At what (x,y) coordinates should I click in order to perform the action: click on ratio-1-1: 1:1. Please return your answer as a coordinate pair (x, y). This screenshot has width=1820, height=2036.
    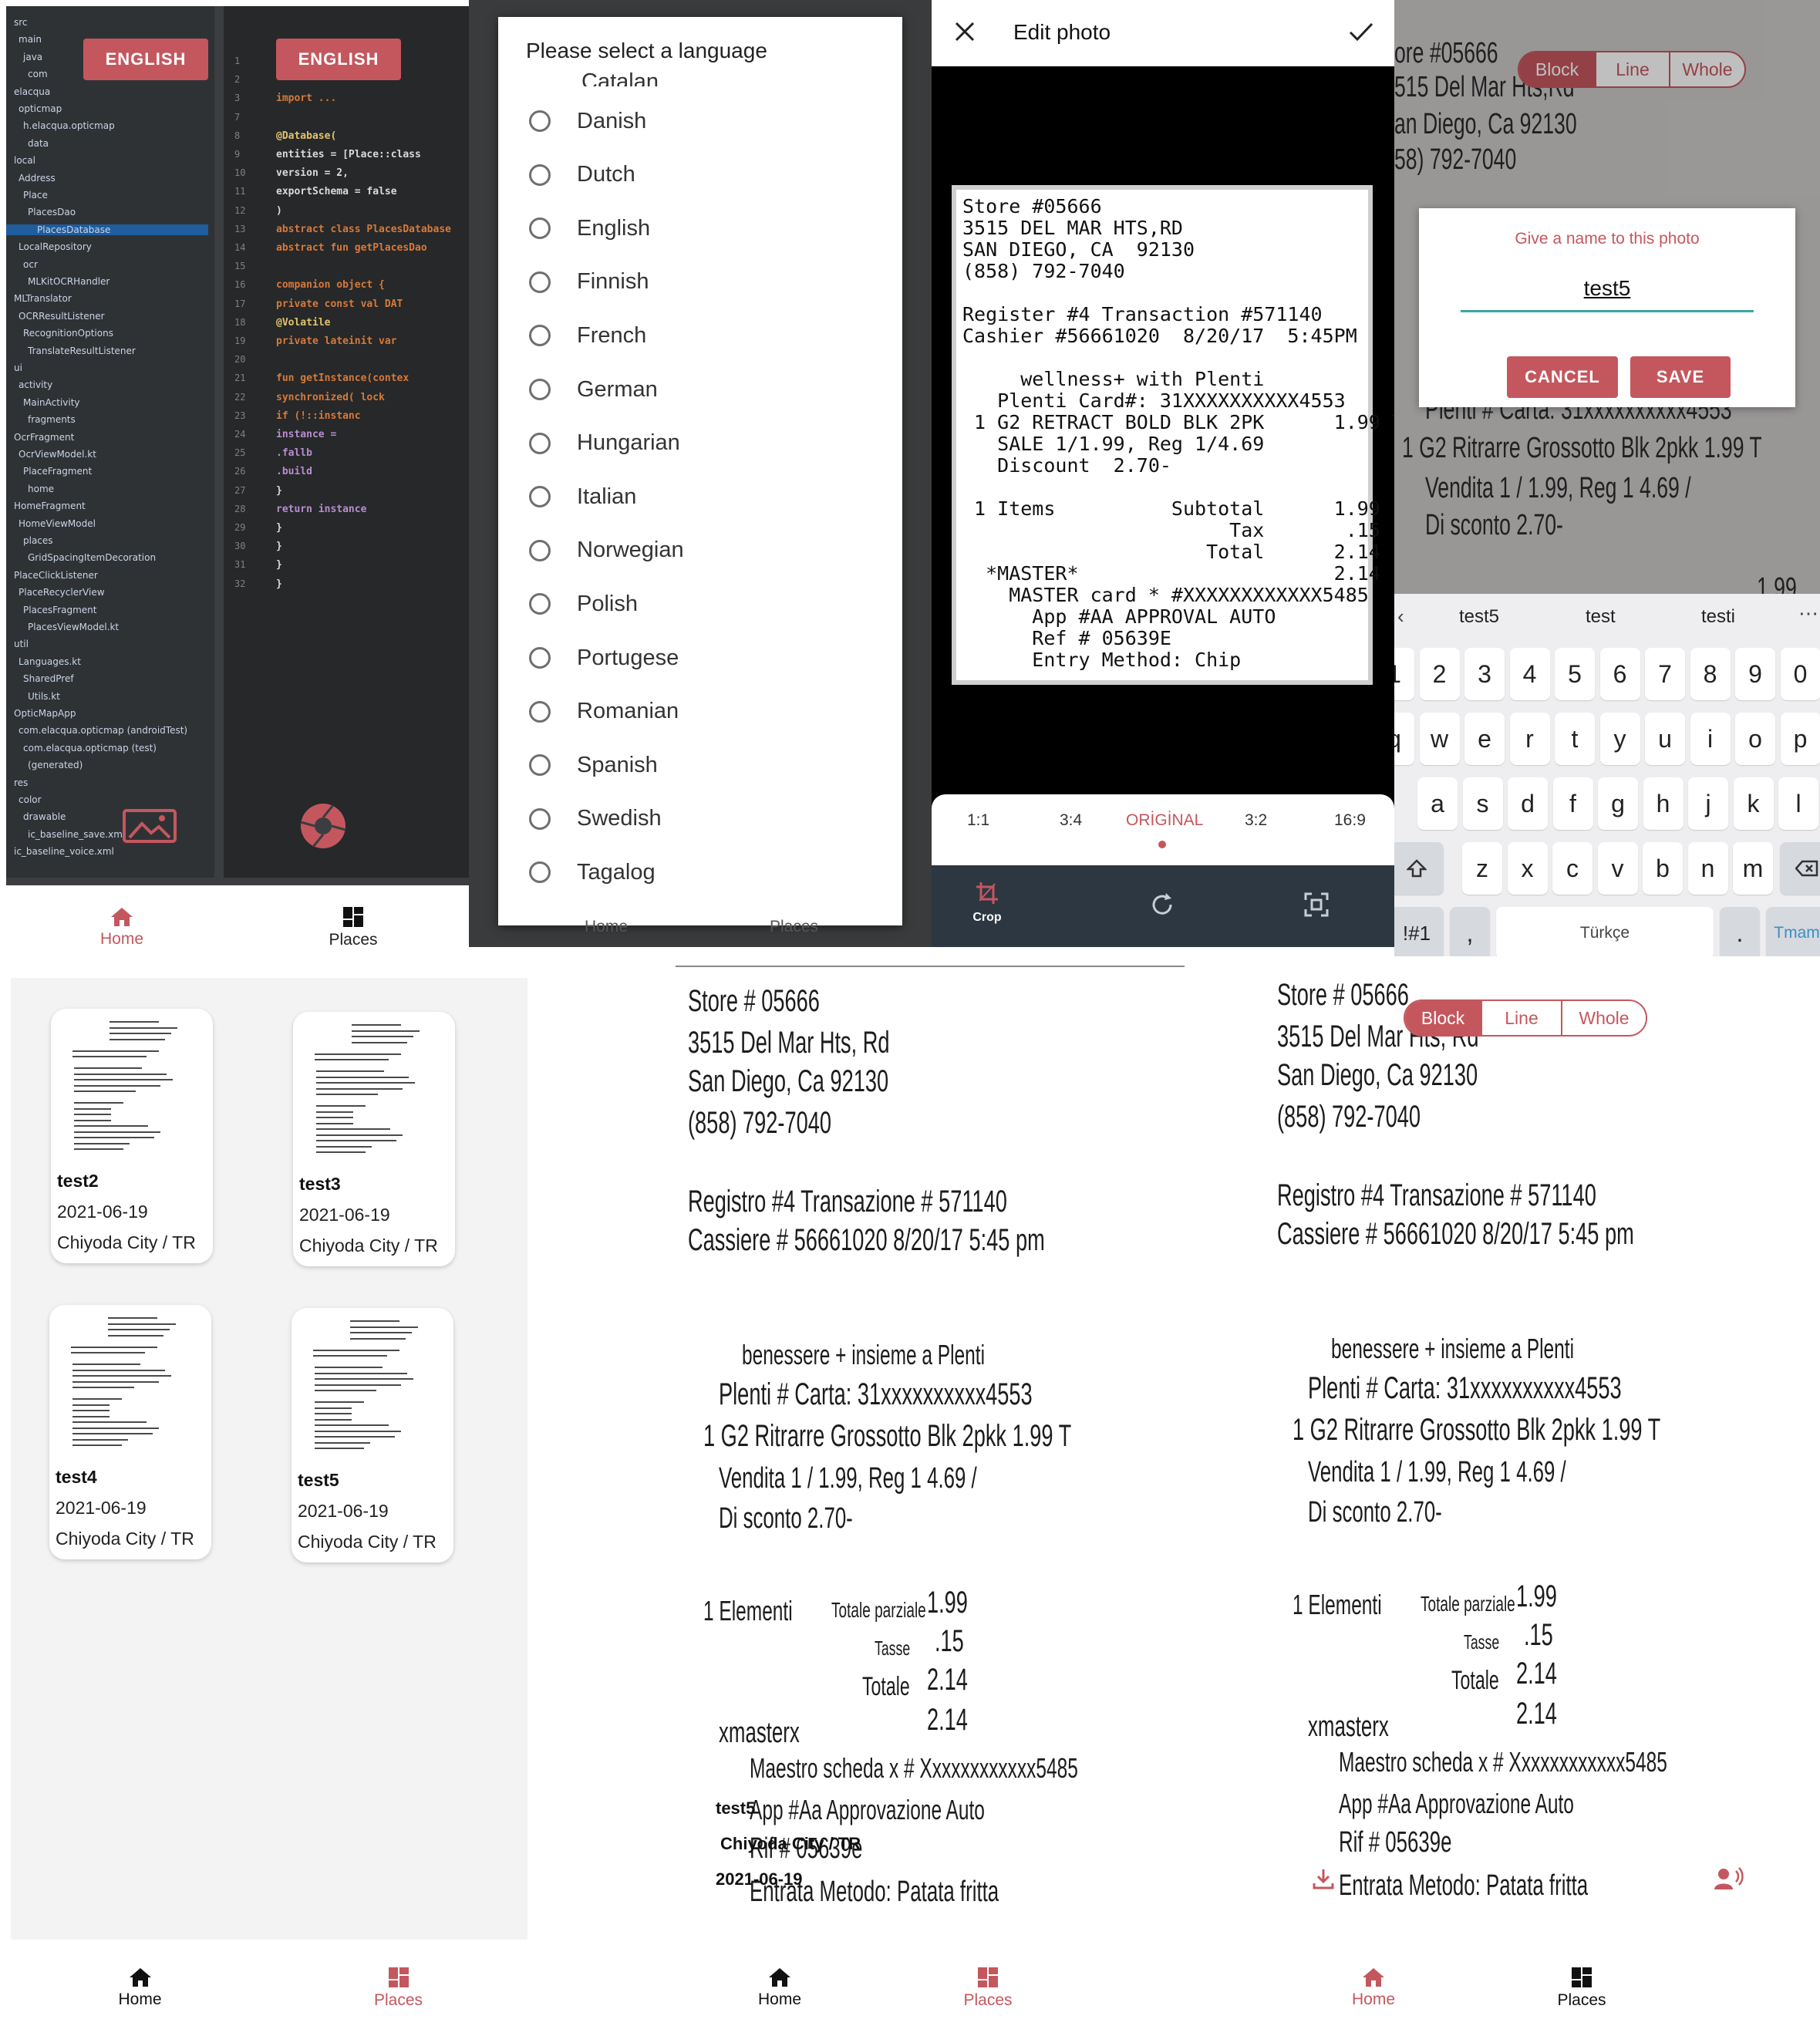
    Looking at the image, I should click on (978, 820).